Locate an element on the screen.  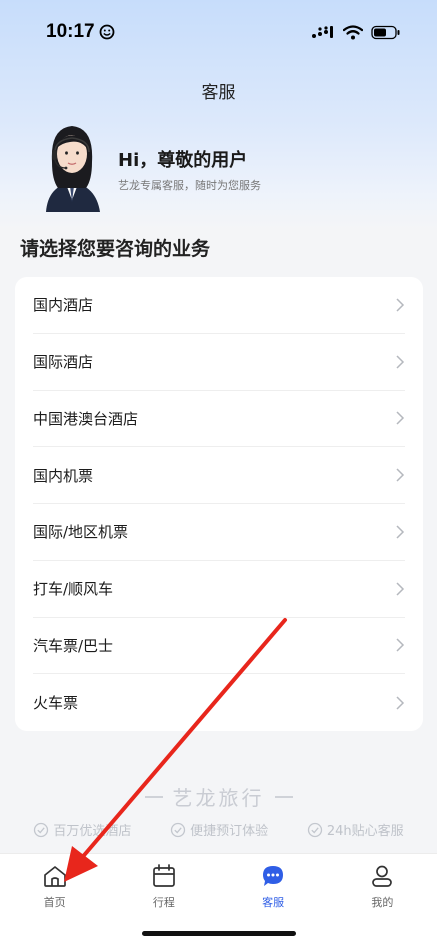
battery-icon is located at coordinates (385, 32).